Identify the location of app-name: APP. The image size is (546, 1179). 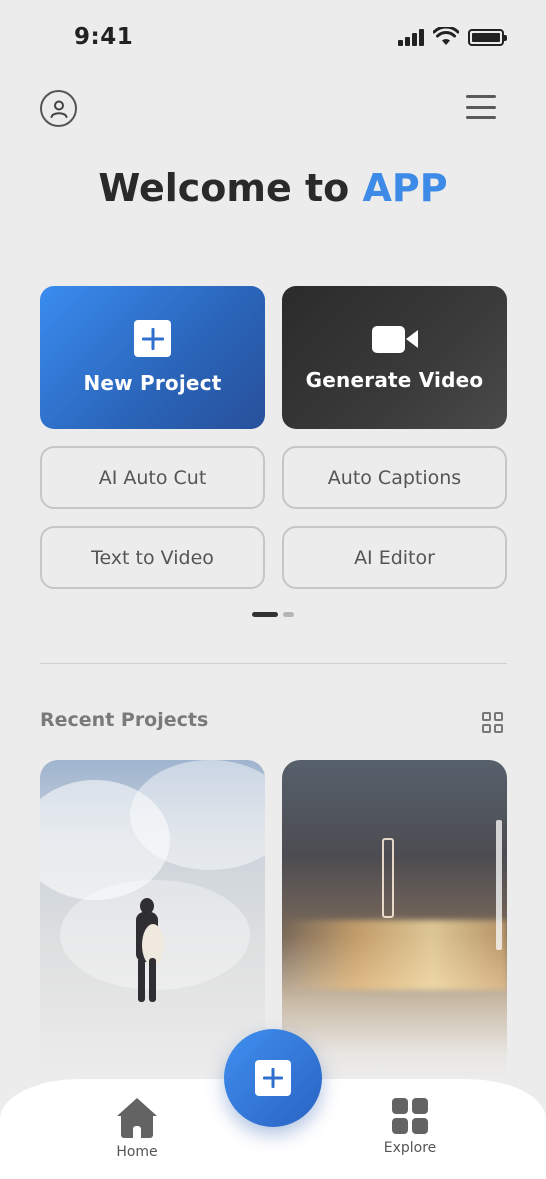
(405, 188).